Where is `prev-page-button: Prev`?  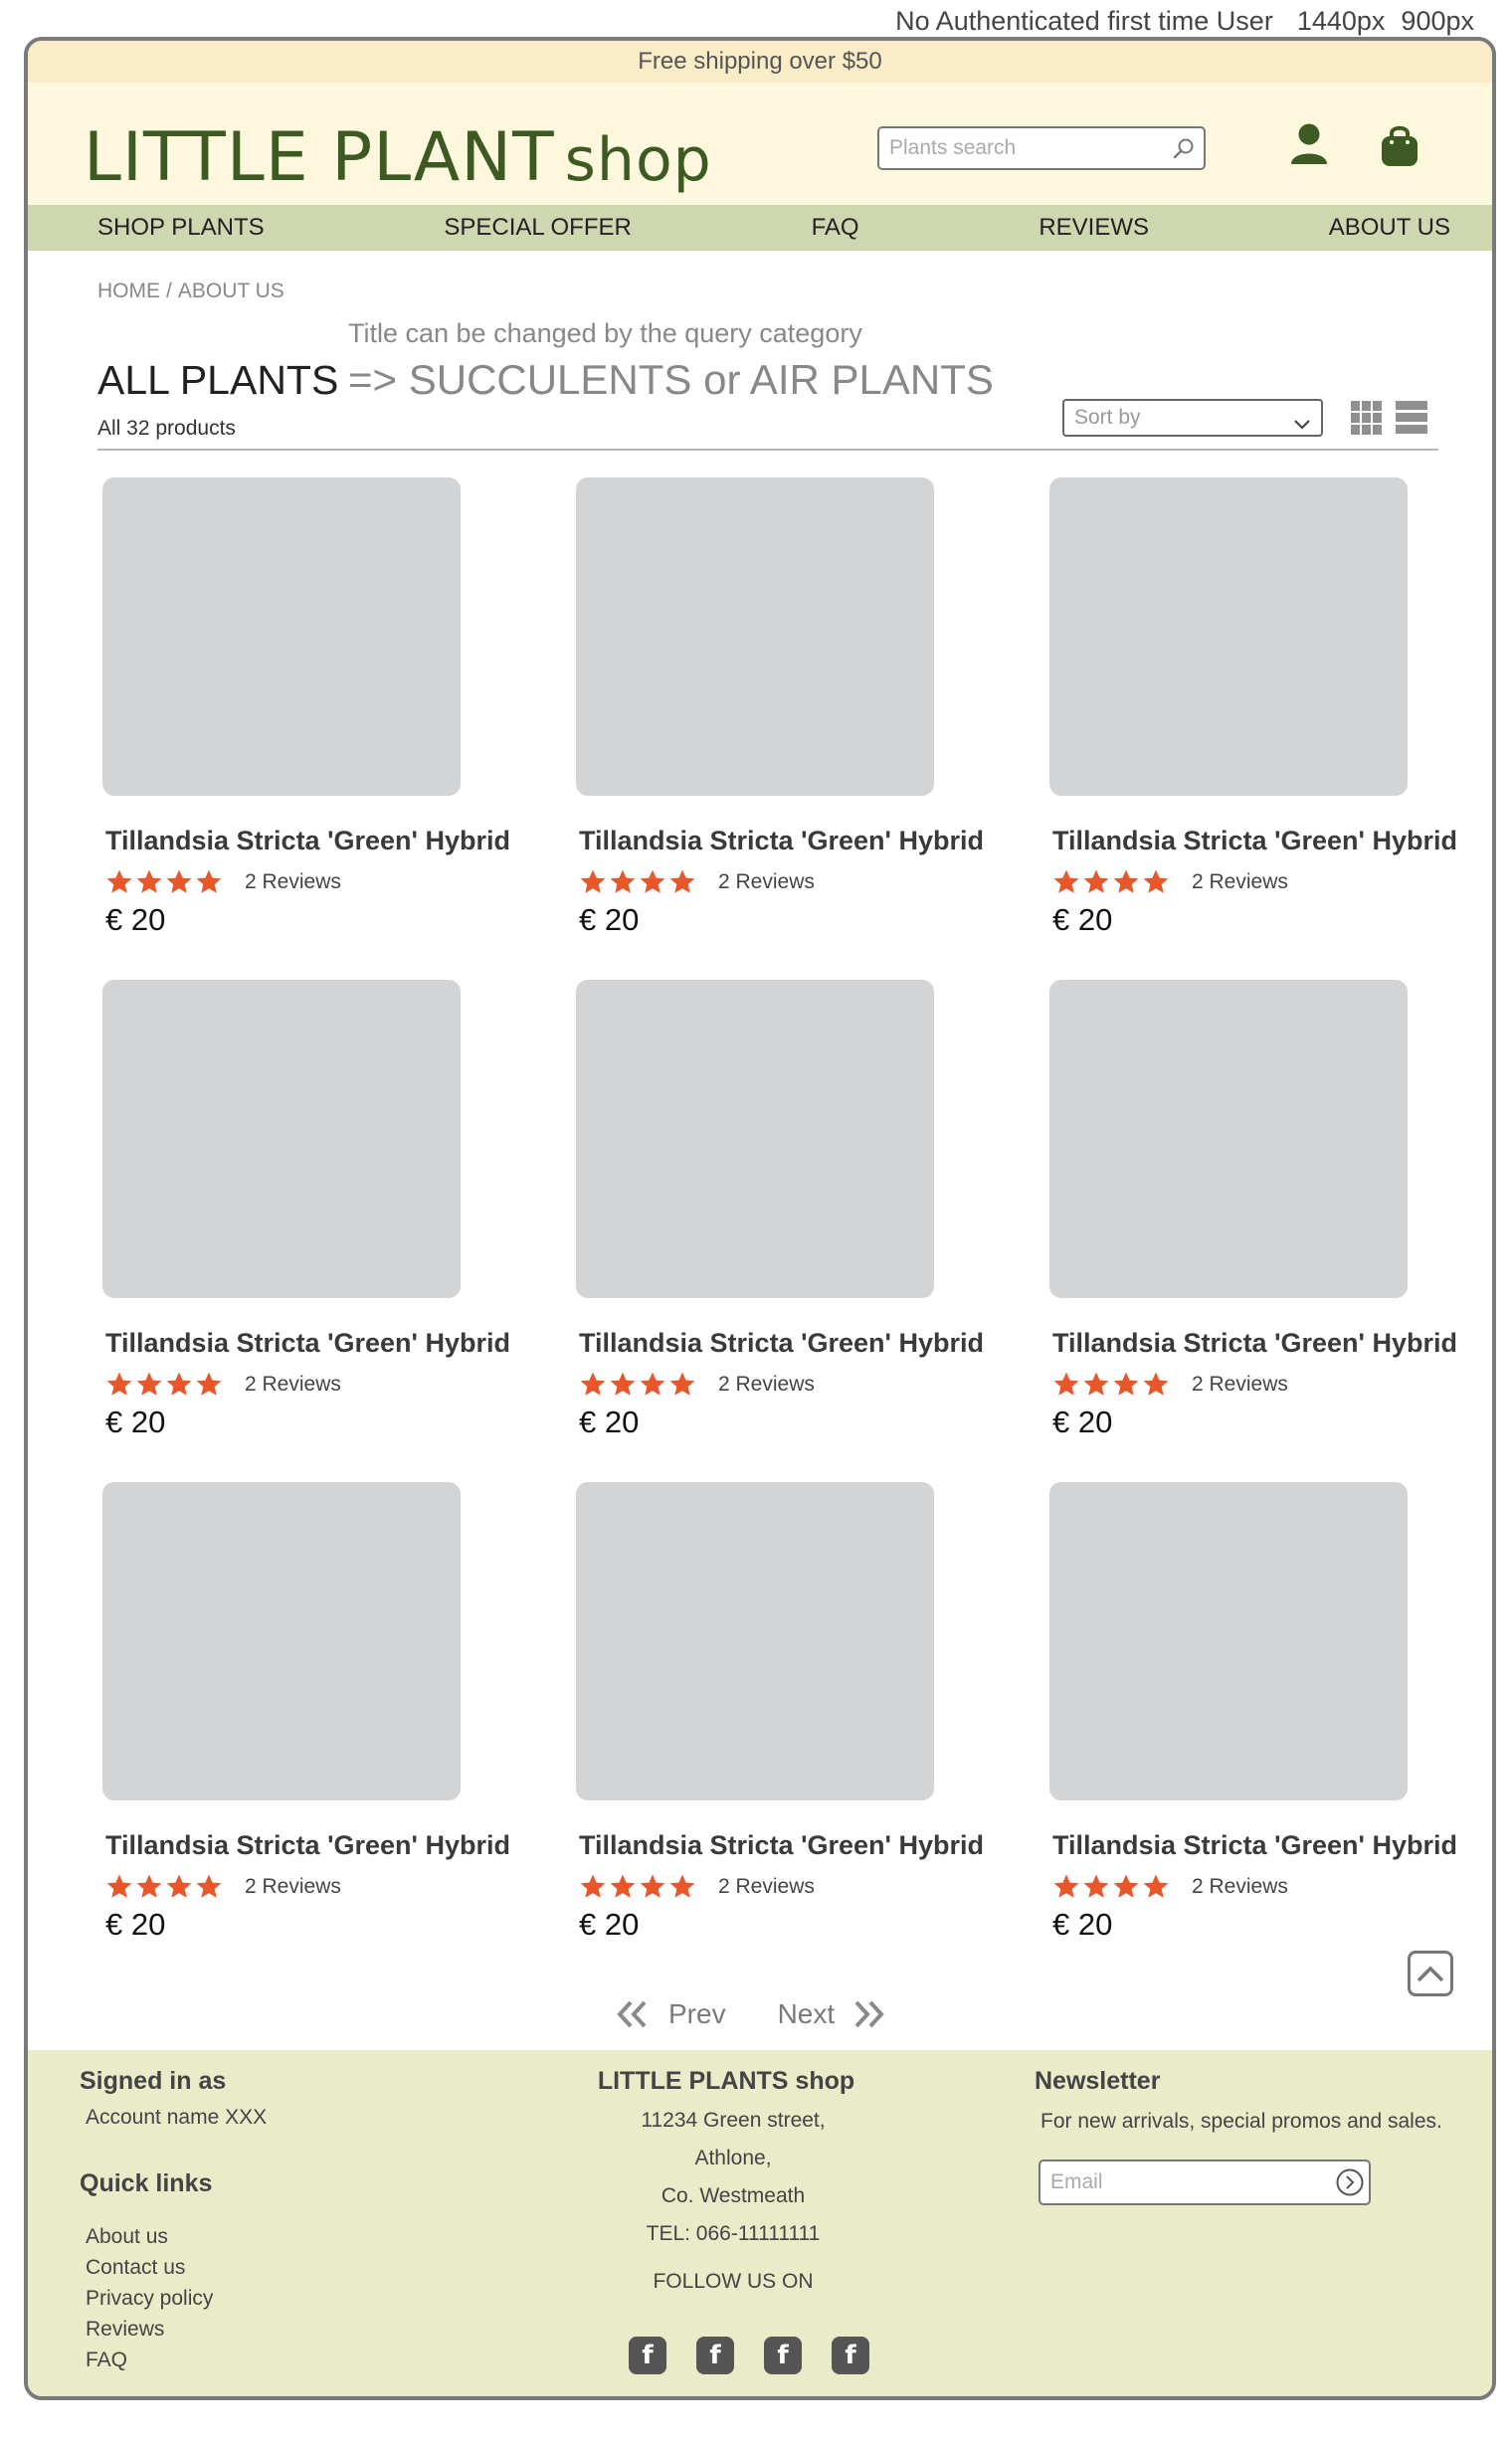 prev-page-button: Prev is located at coordinates (670, 2014).